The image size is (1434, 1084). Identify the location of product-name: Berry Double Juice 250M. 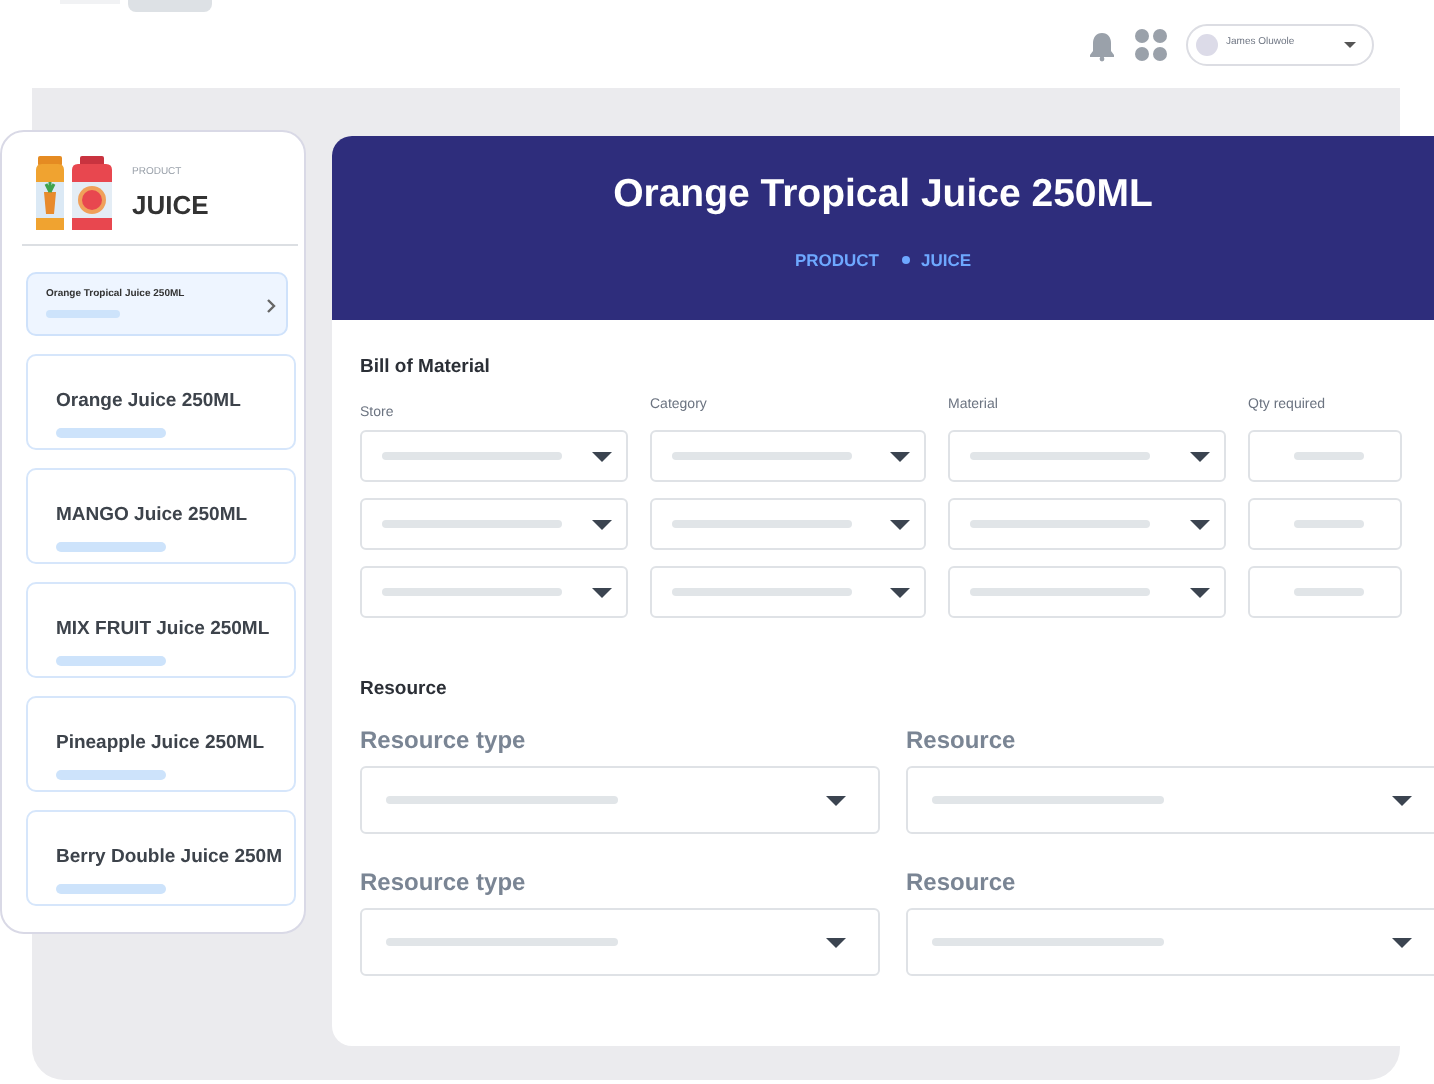
(169, 857).